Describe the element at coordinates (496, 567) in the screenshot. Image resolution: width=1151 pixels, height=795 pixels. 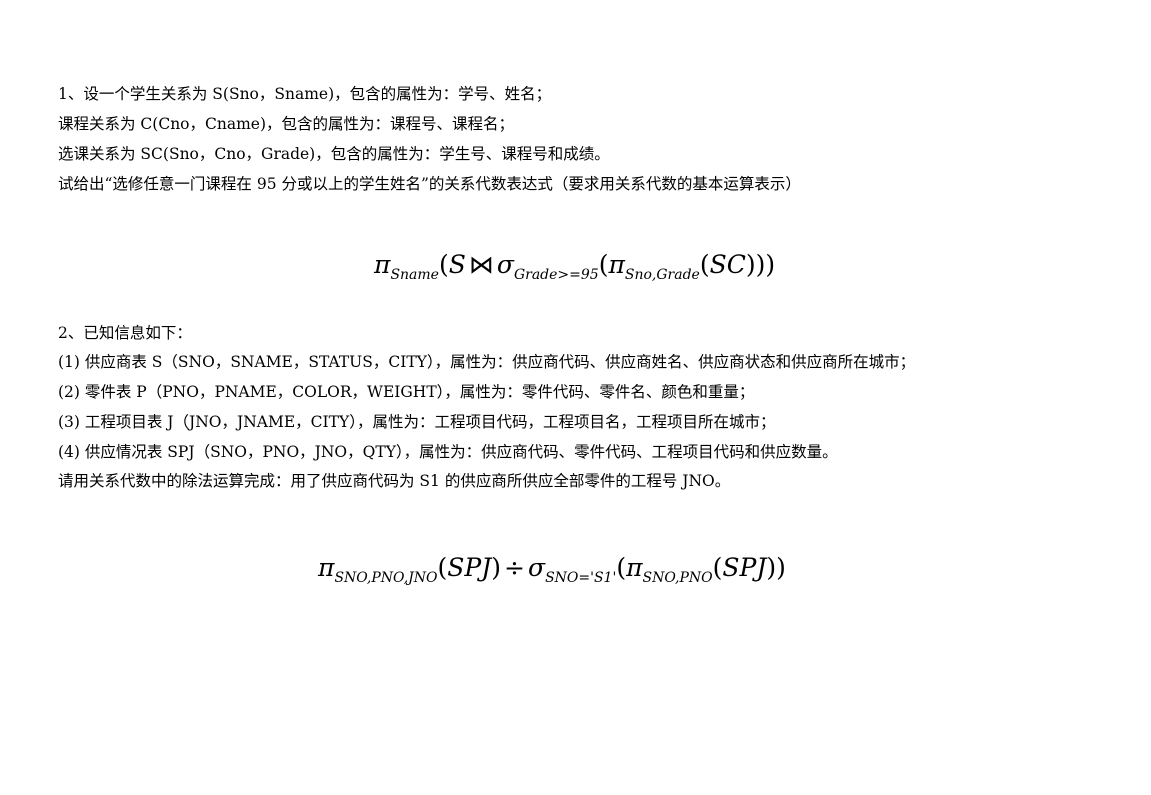
I see `close-paren: )` at that location.